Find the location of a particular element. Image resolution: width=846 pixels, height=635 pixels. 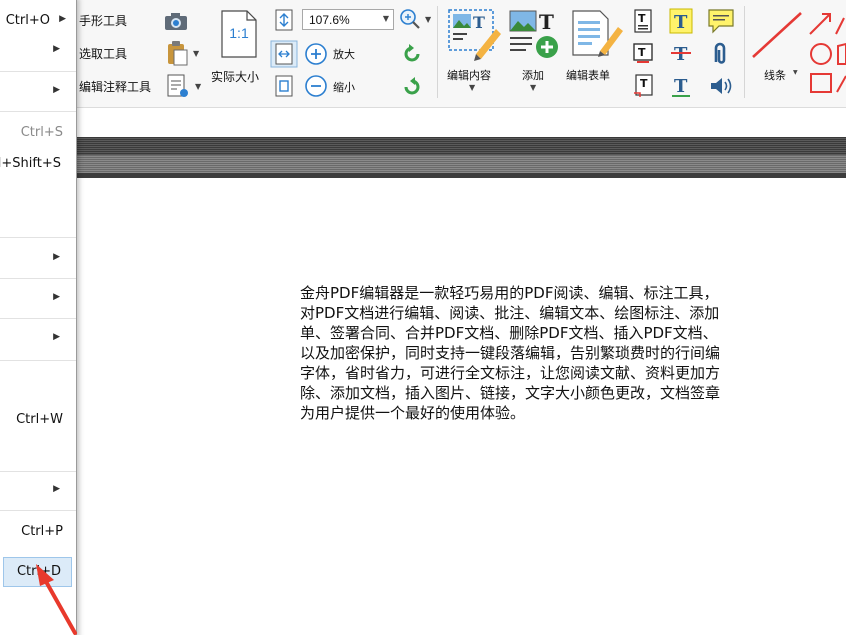

attachment-paperclip-icon is located at coordinates (720, 54).